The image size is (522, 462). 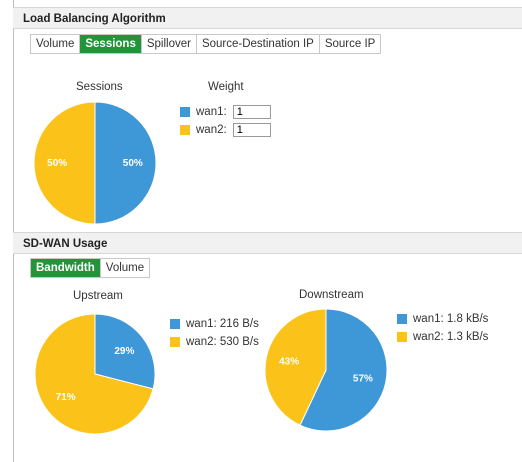 What do you see at coordinates (402, 319) in the screenshot?
I see `blue-square-icon` at bounding box center [402, 319].